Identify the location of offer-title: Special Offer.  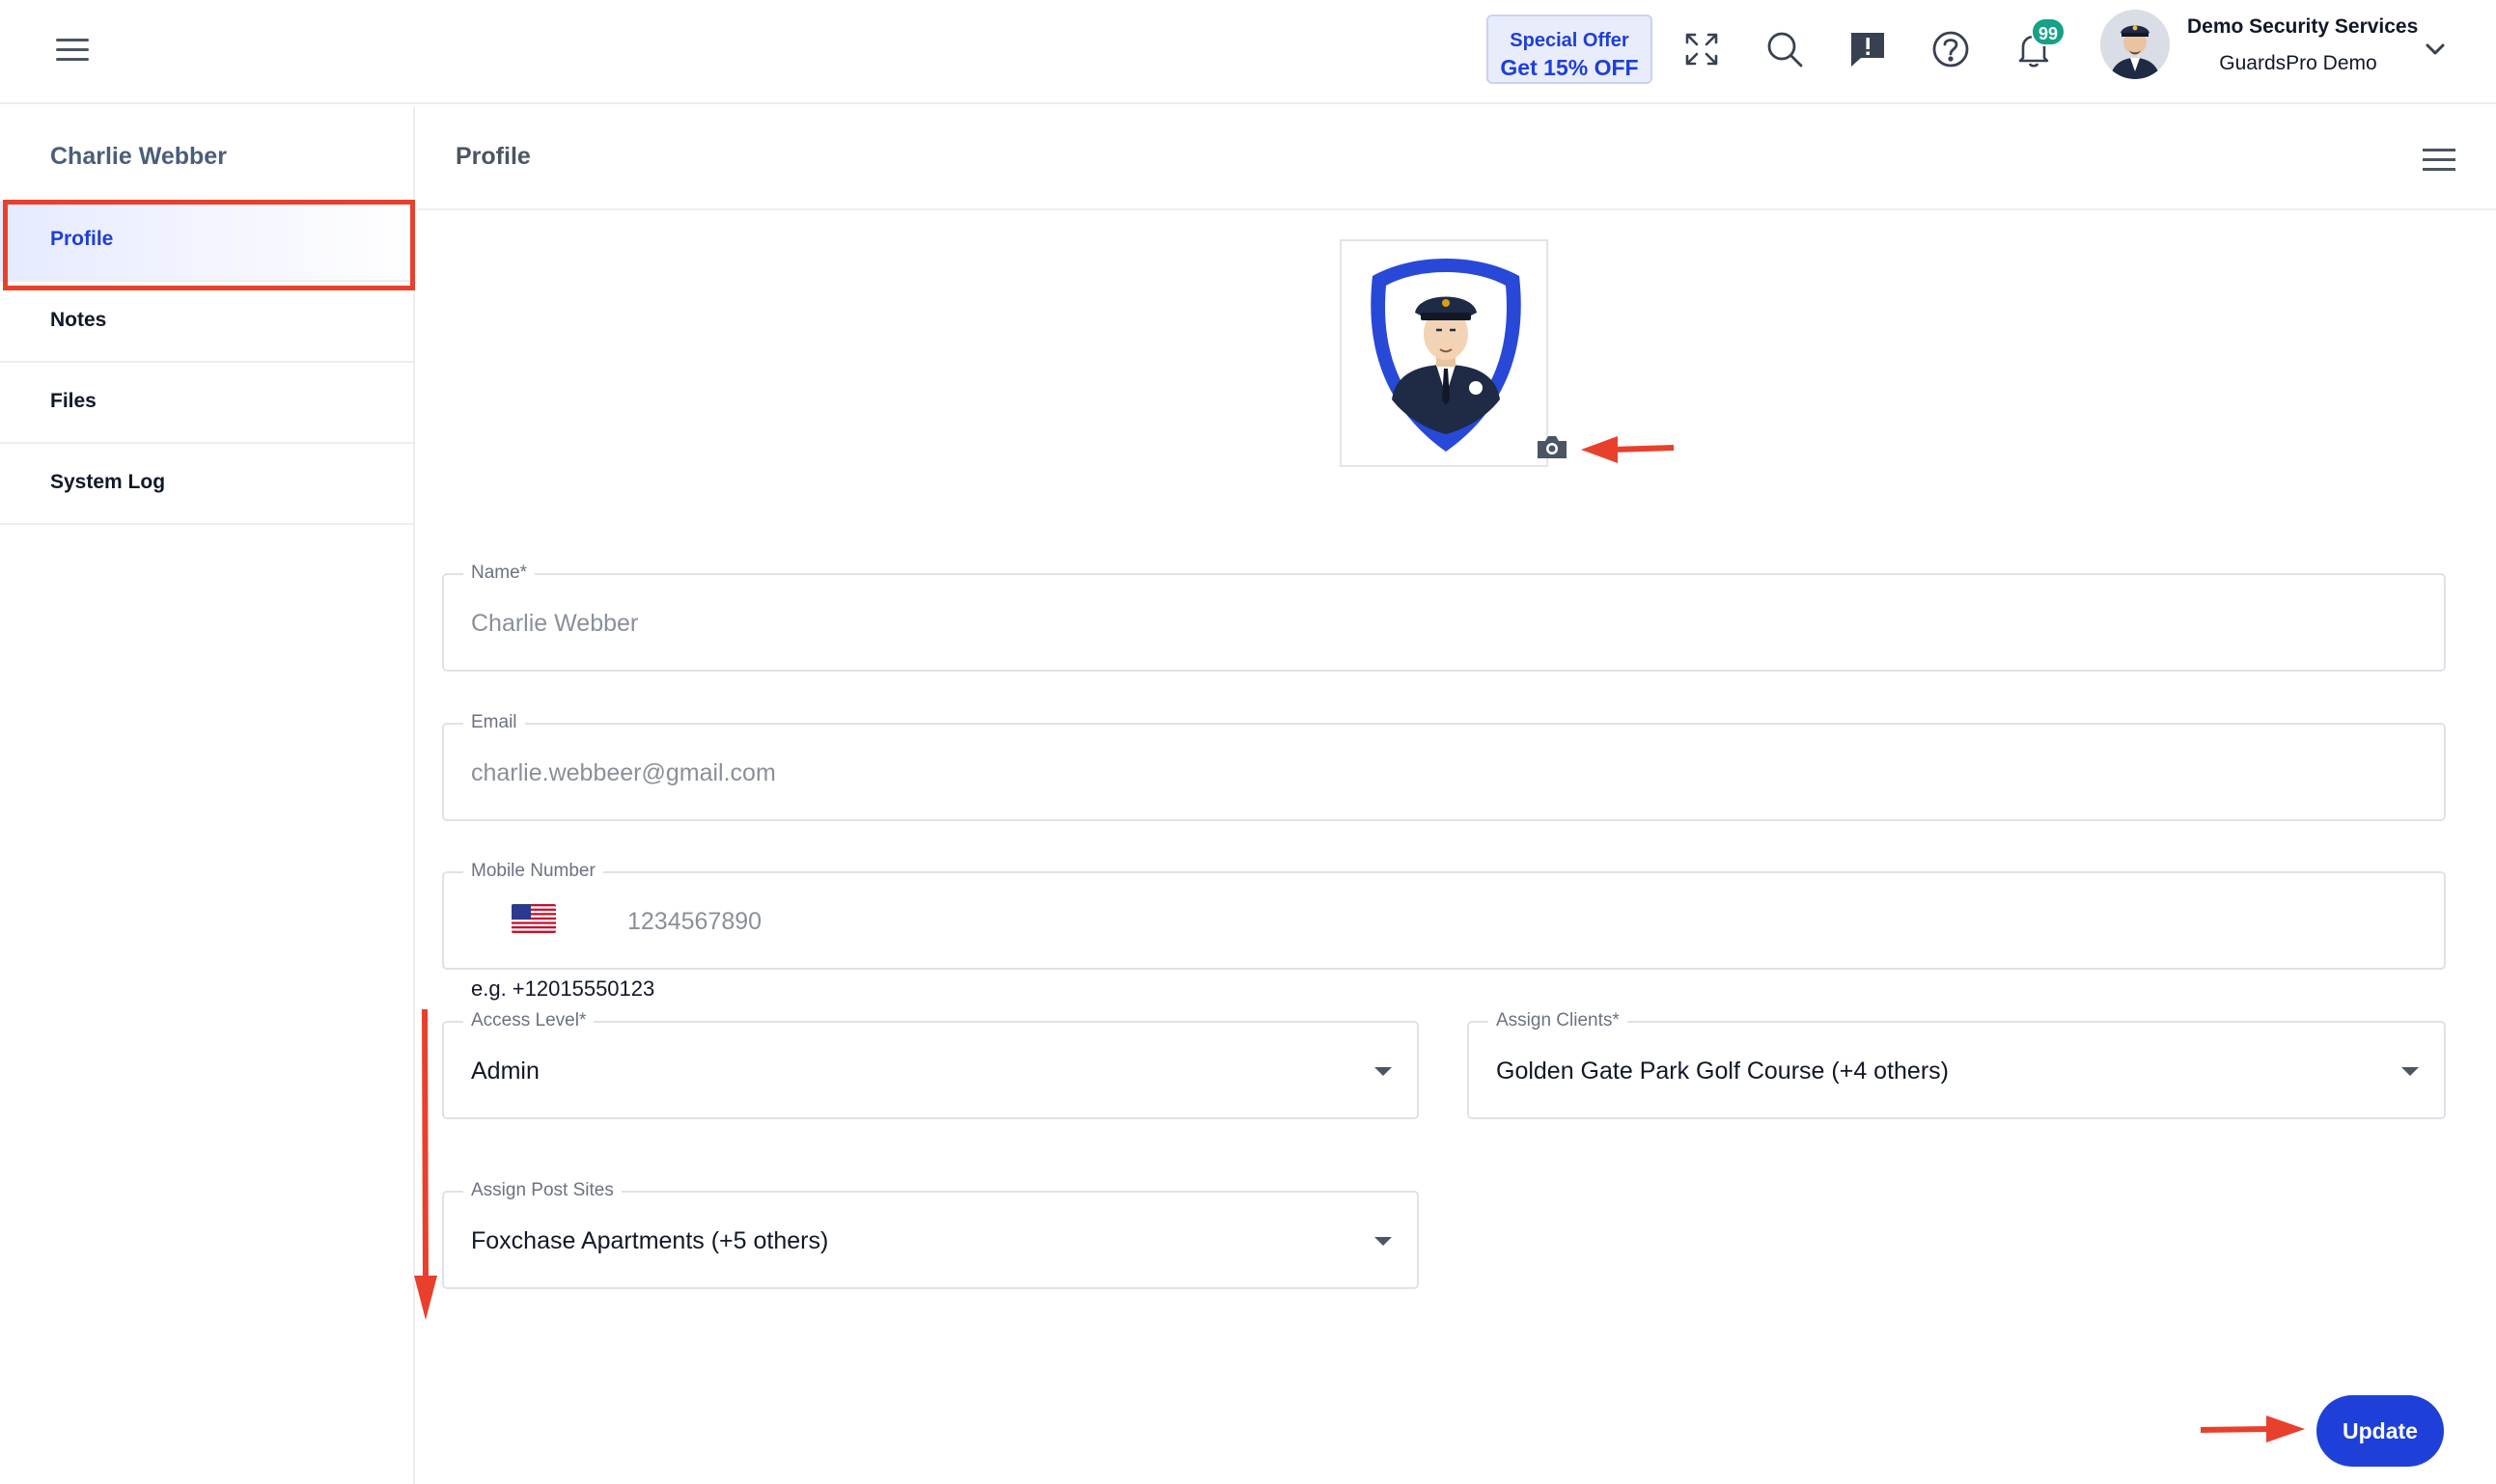
(1569, 40).